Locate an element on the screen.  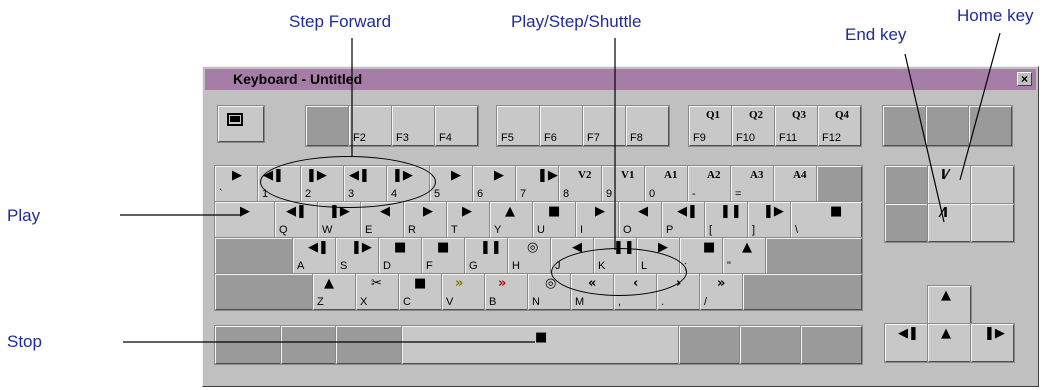
key-semicolon: ■; is located at coordinates (701, 256).